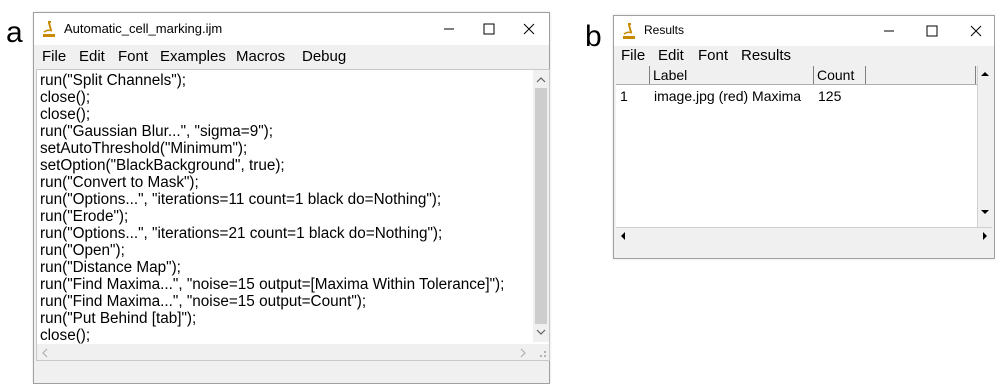  Describe the element at coordinates (804, 56) in the screenshot. I see `results-menubar: File Edit Font Results` at that location.